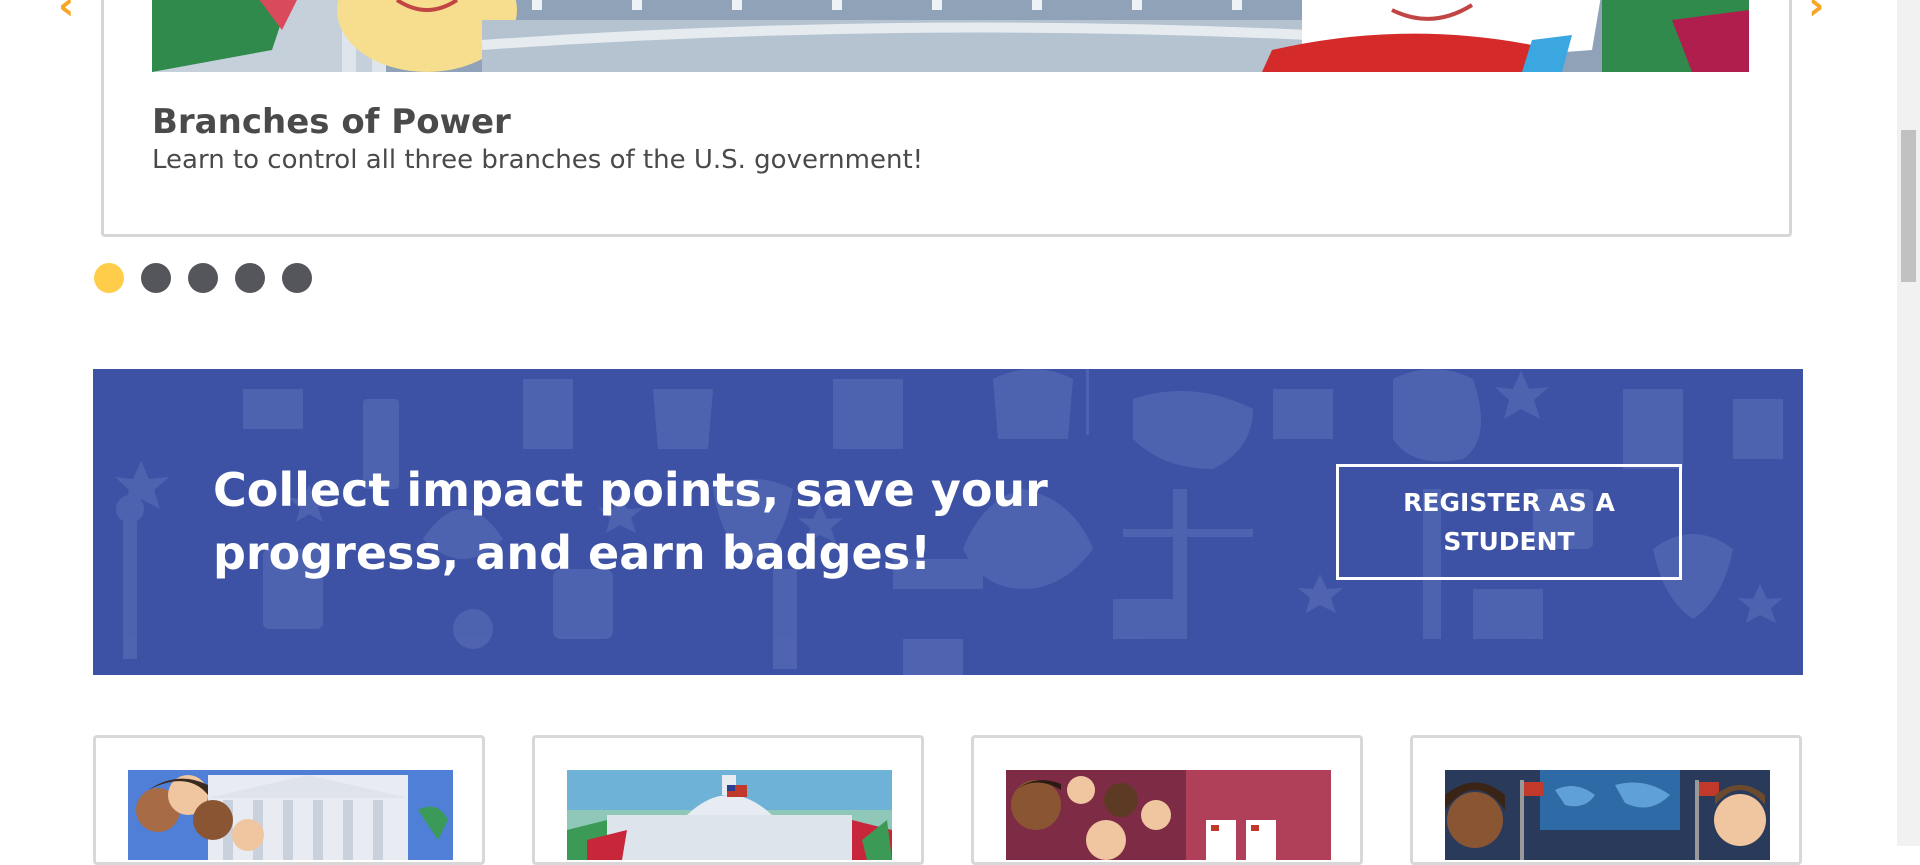  What do you see at coordinates (331, 122) in the screenshot?
I see `slide-title: Branches of Power` at bounding box center [331, 122].